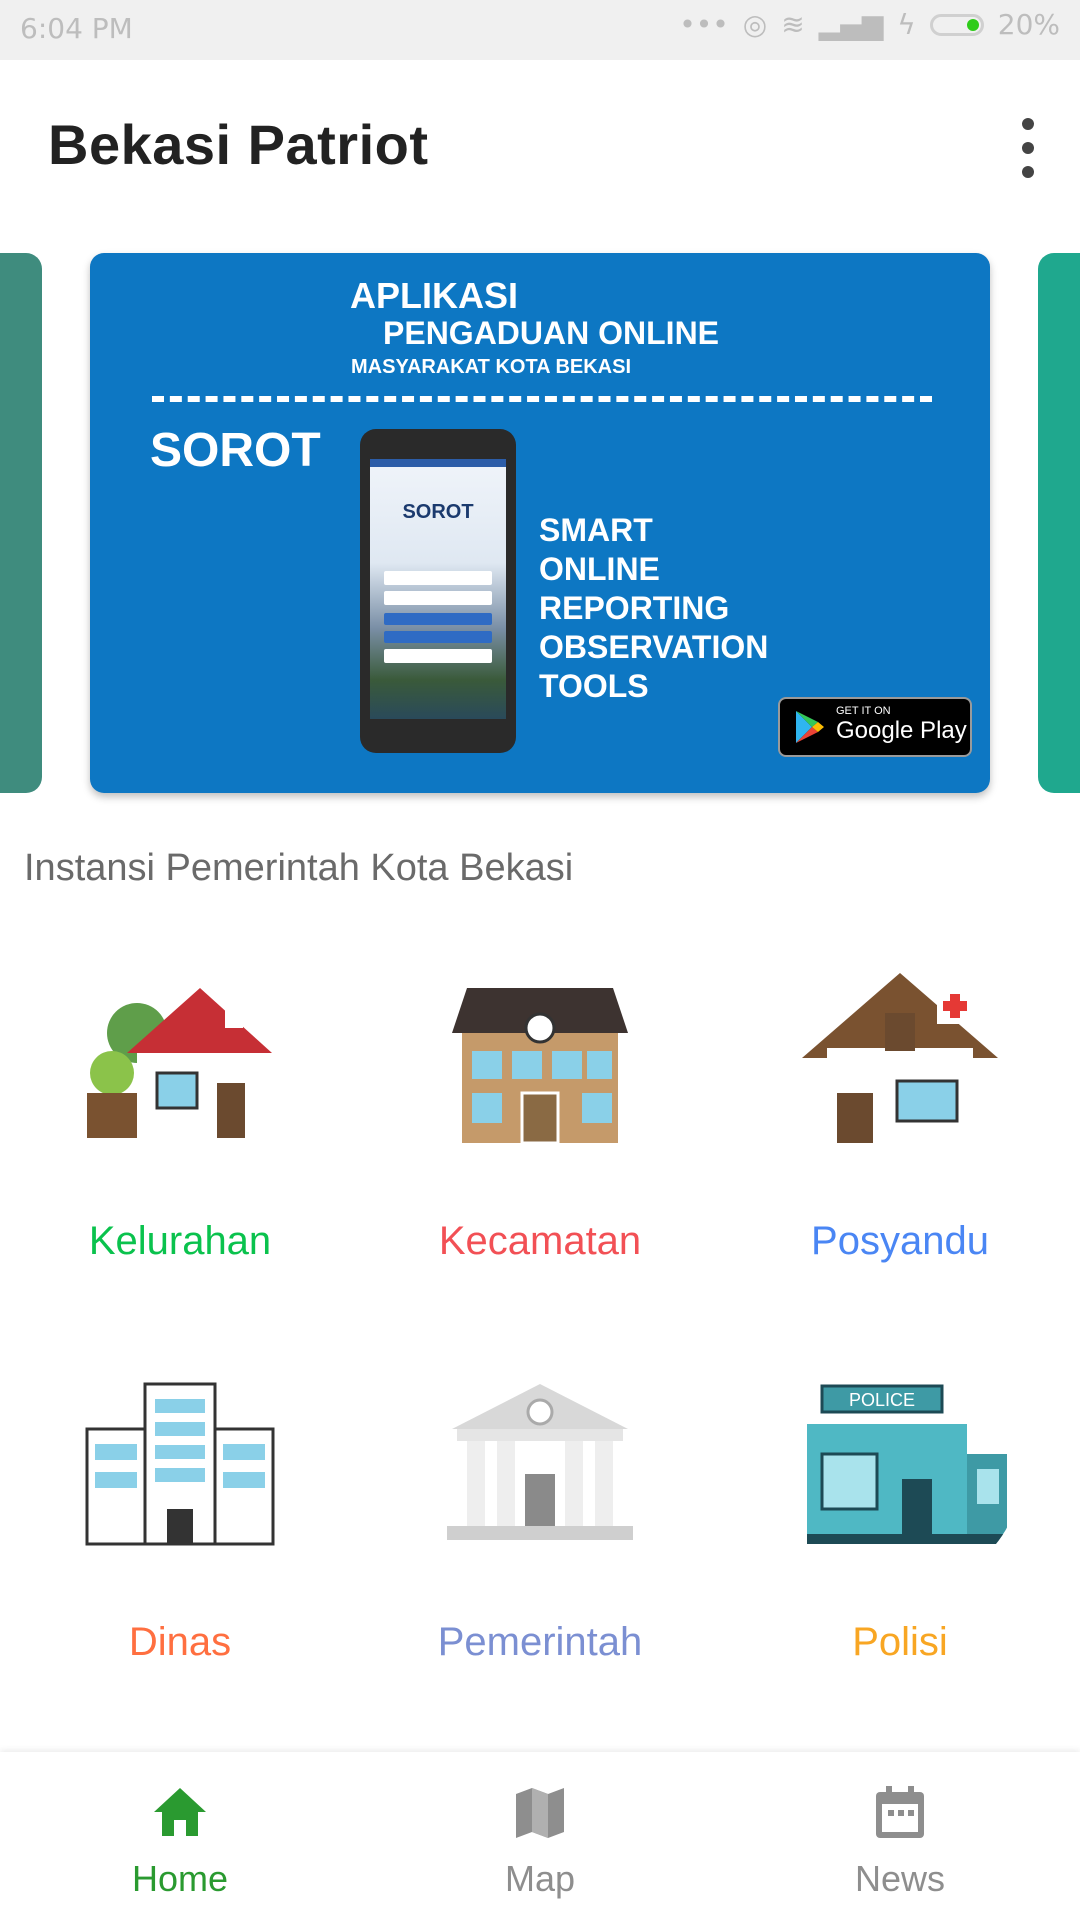 This screenshot has height=1920, width=1080. I want to click on category-label: Dinas, so click(180, 1642).